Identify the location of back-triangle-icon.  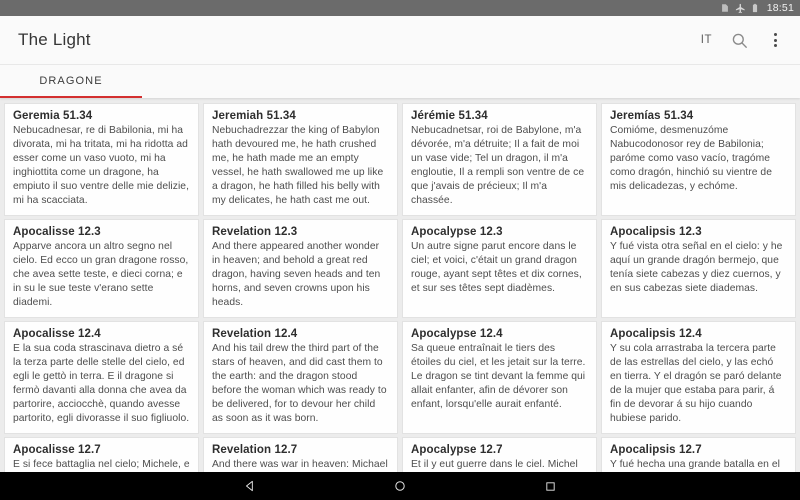
(250, 486).